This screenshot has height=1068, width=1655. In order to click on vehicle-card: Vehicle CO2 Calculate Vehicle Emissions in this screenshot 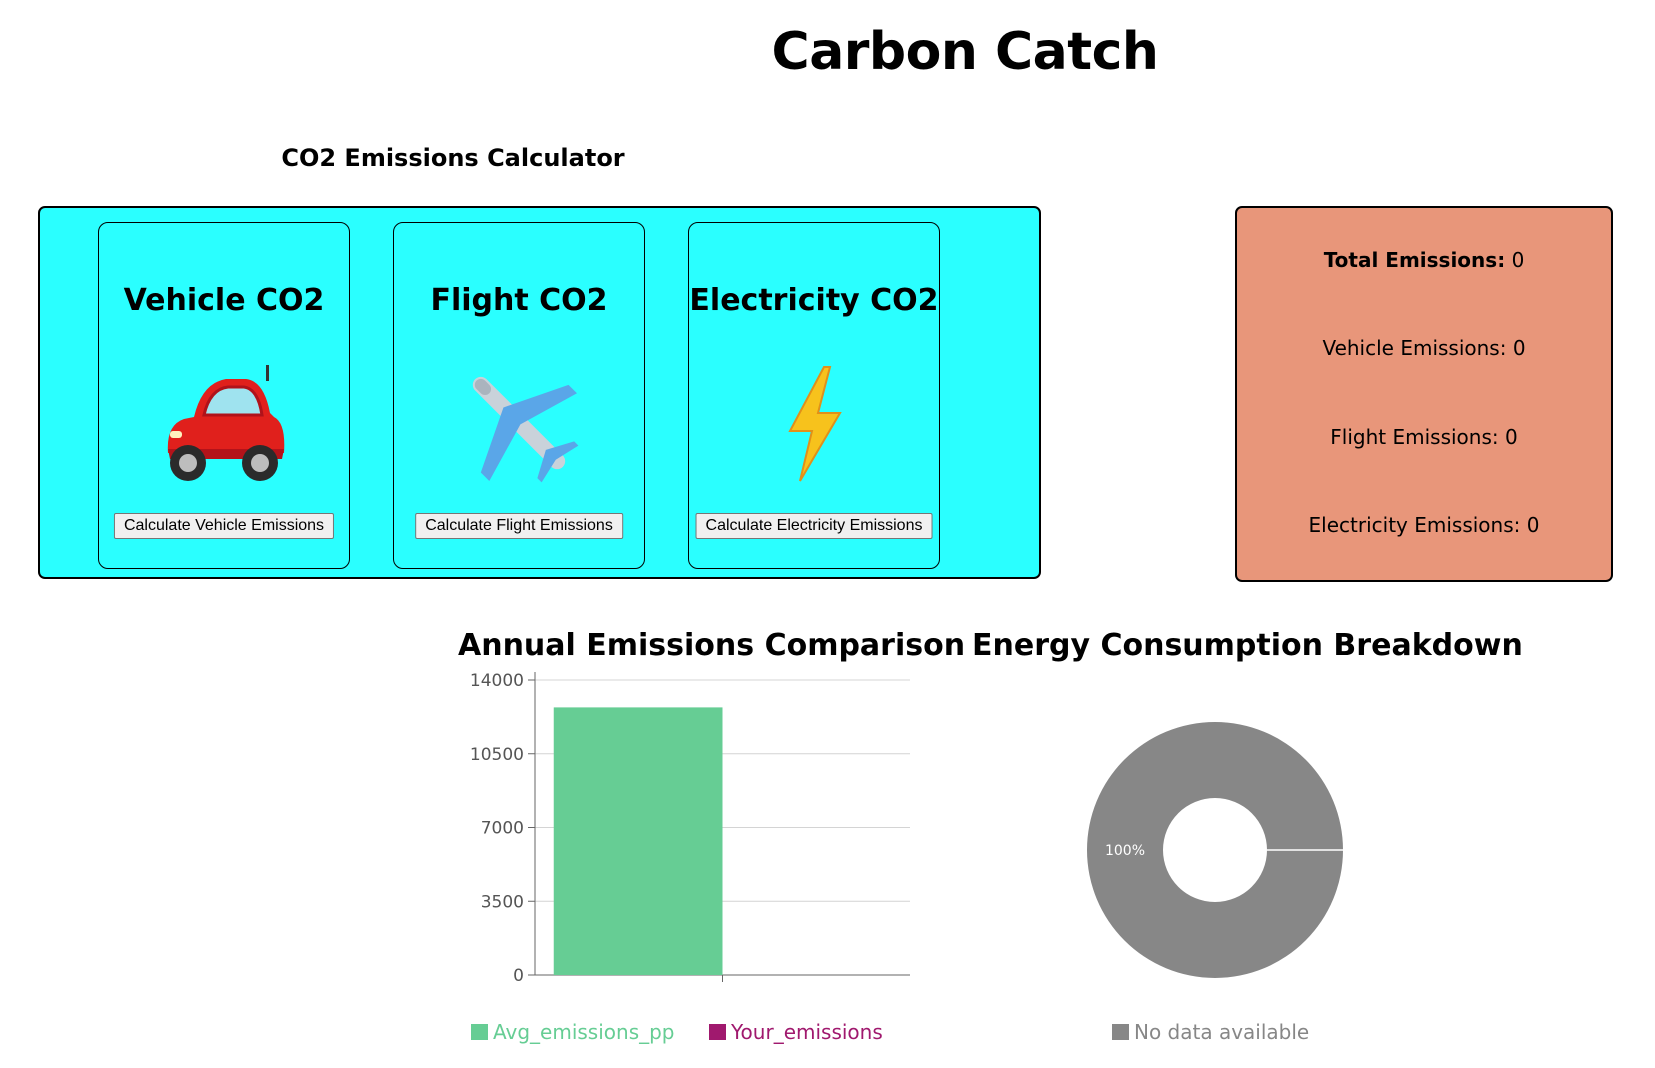, I will do `click(224, 395)`.